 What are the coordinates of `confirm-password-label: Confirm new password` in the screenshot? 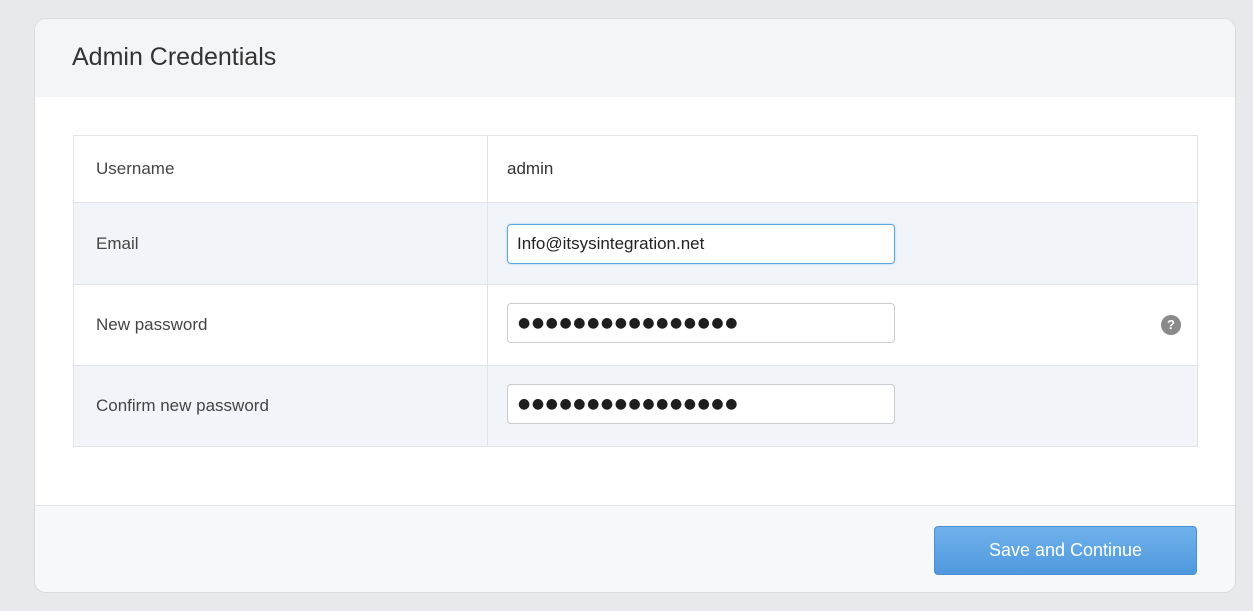 It's located at (280, 406).